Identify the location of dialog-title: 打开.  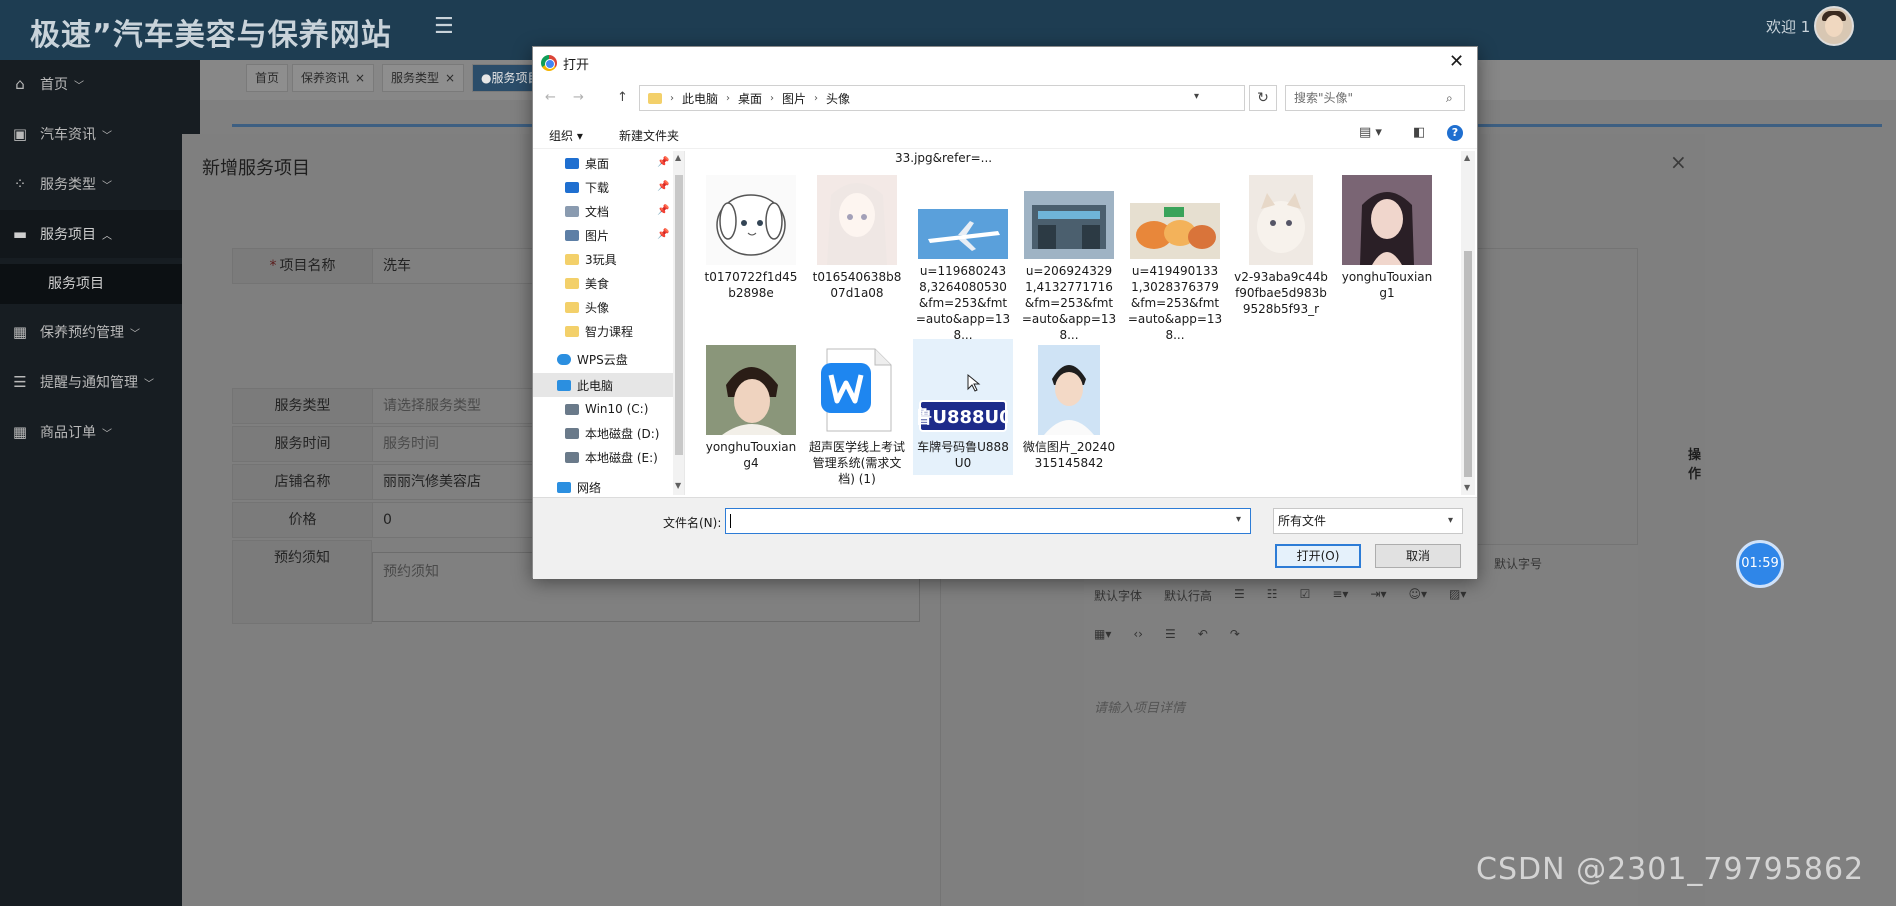
(576, 65).